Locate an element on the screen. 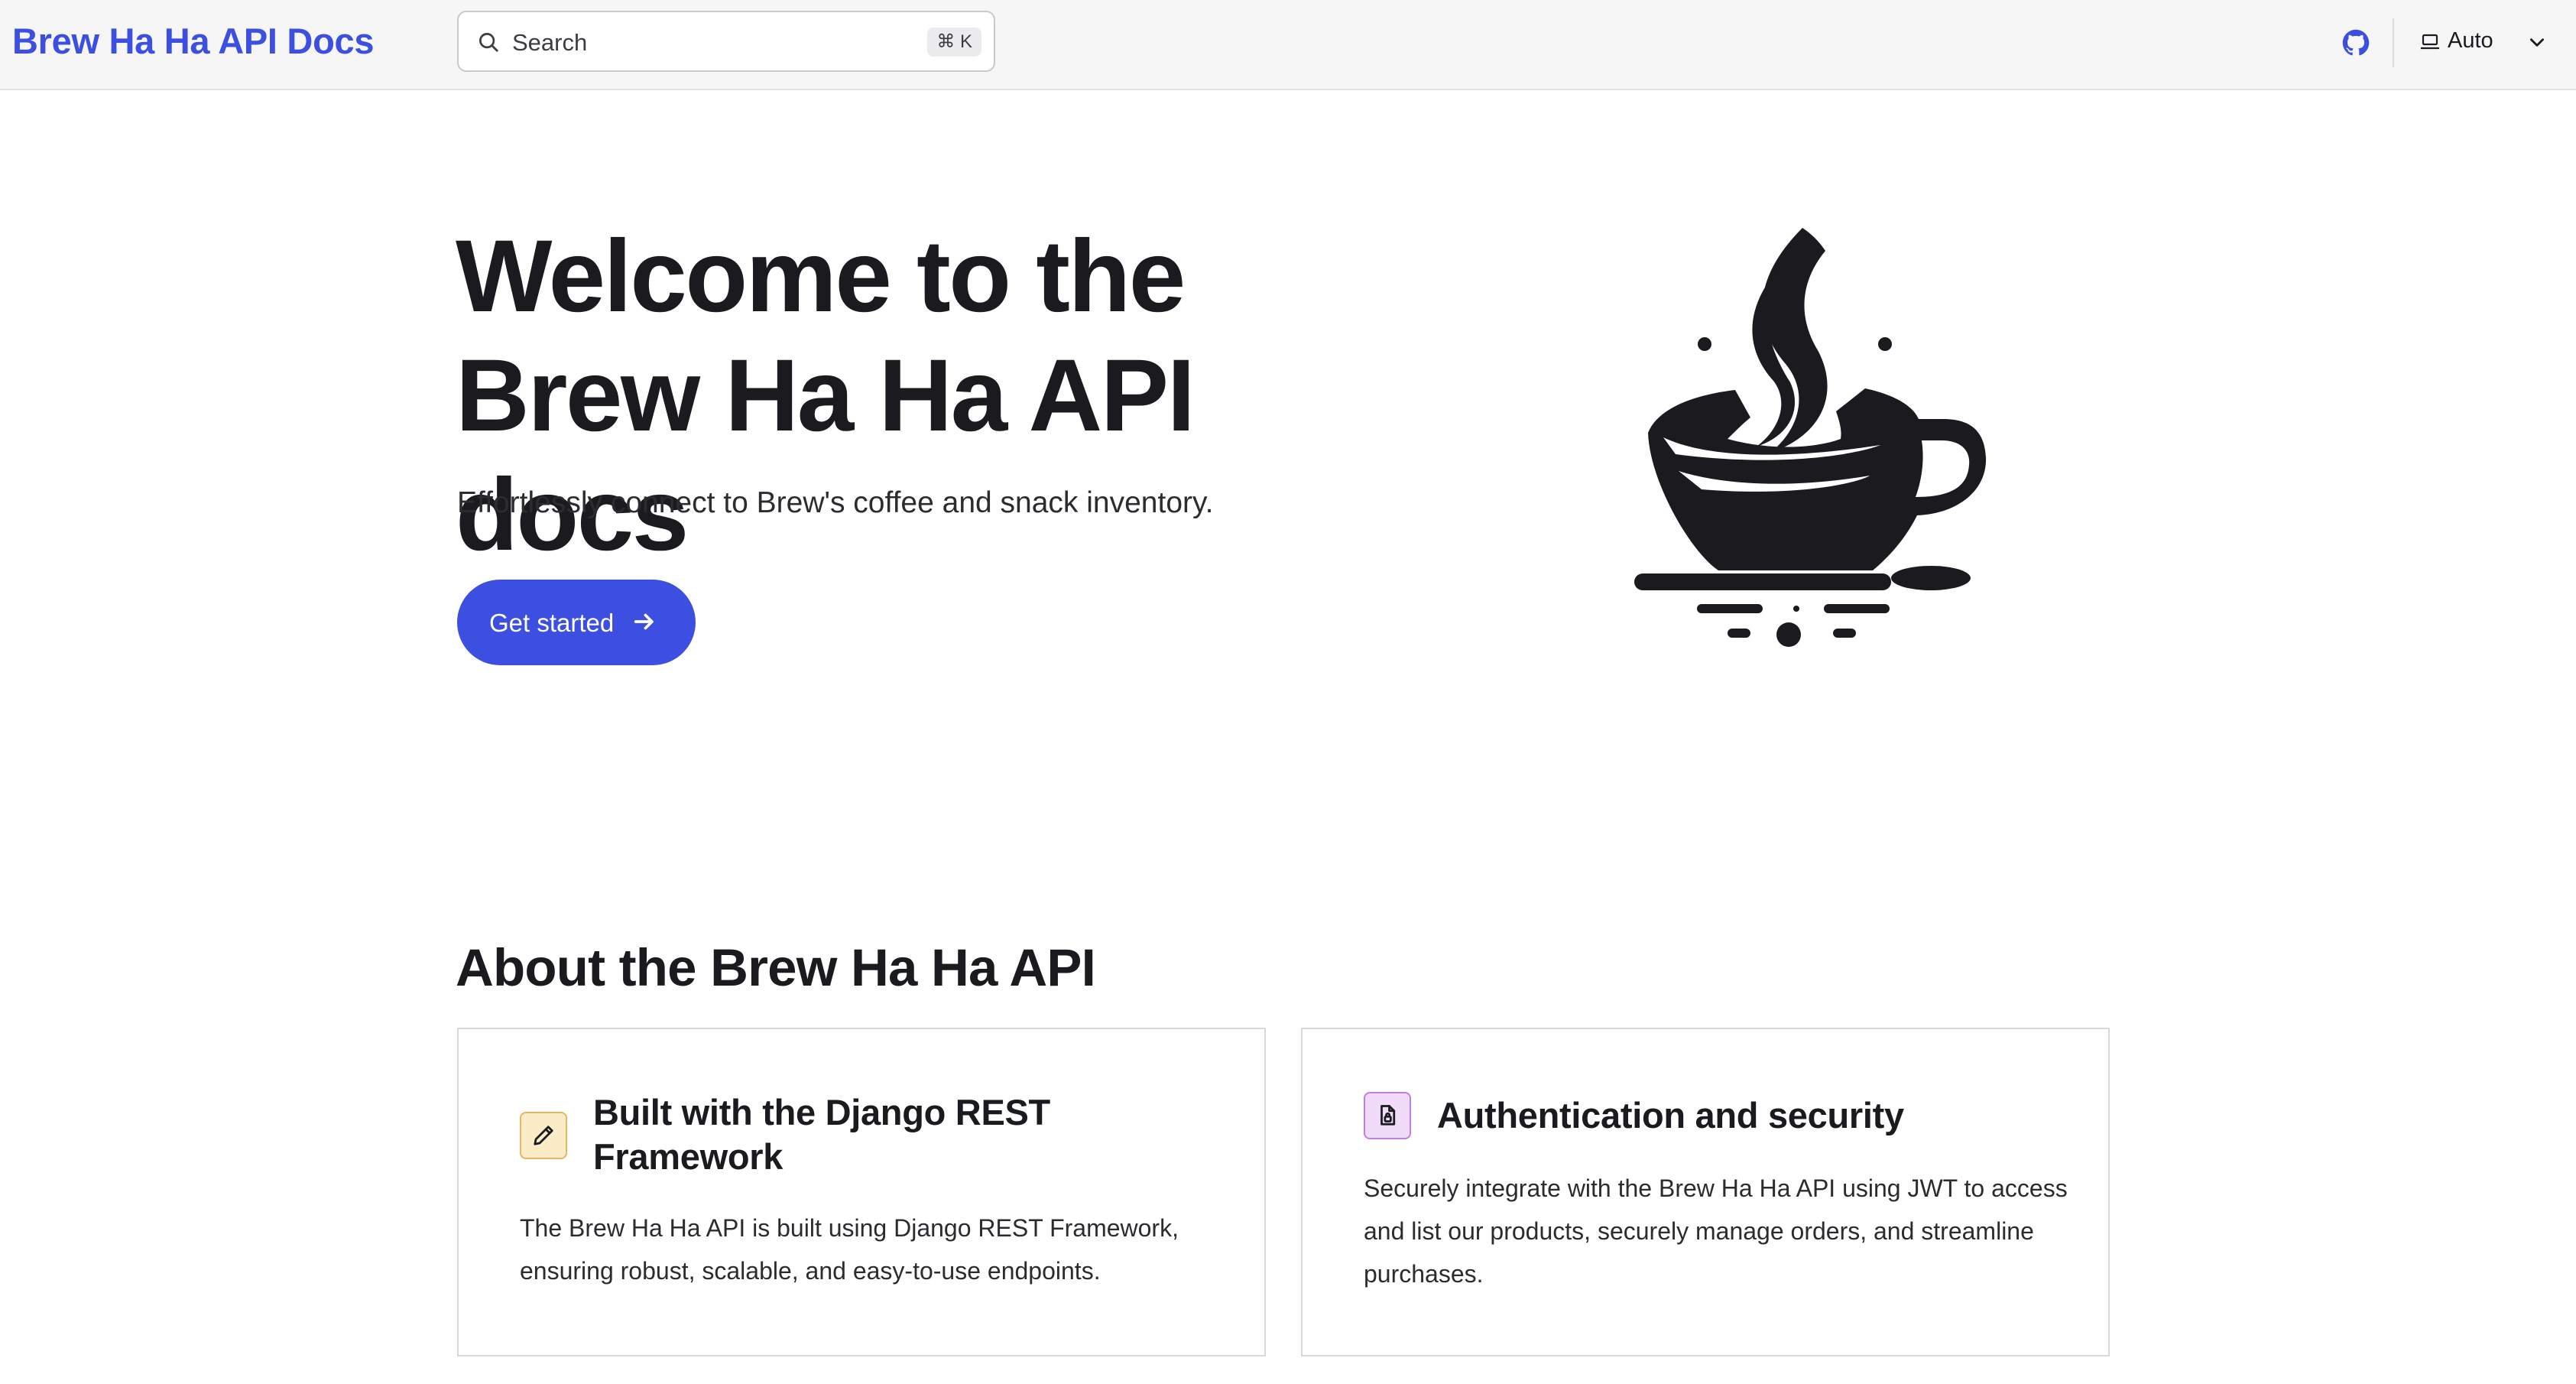  get-started-label: Get started is located at coordinates (552, 623).